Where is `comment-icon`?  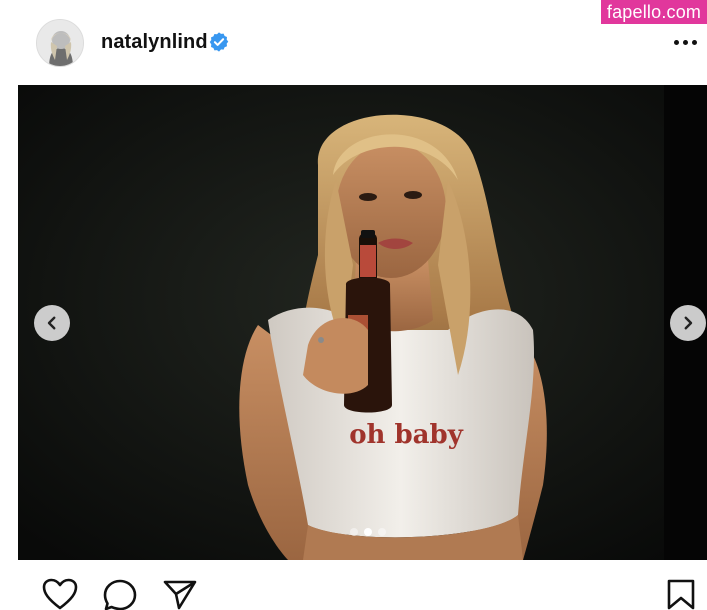 comment-icon is located at coordinates (120, 594).